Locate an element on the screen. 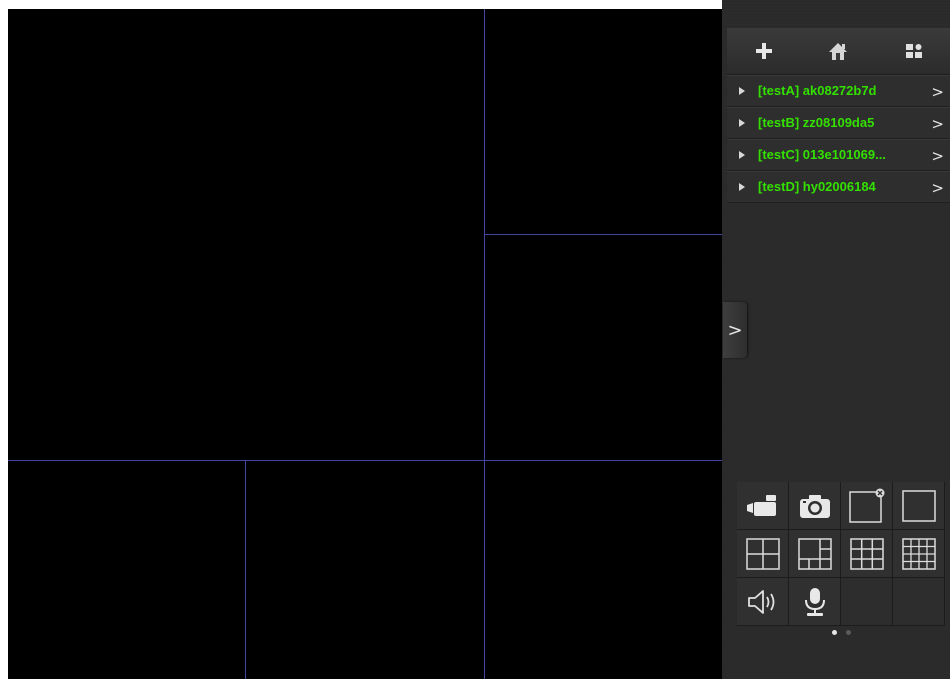  layout-1-icon is located at coordinates (918, 505).